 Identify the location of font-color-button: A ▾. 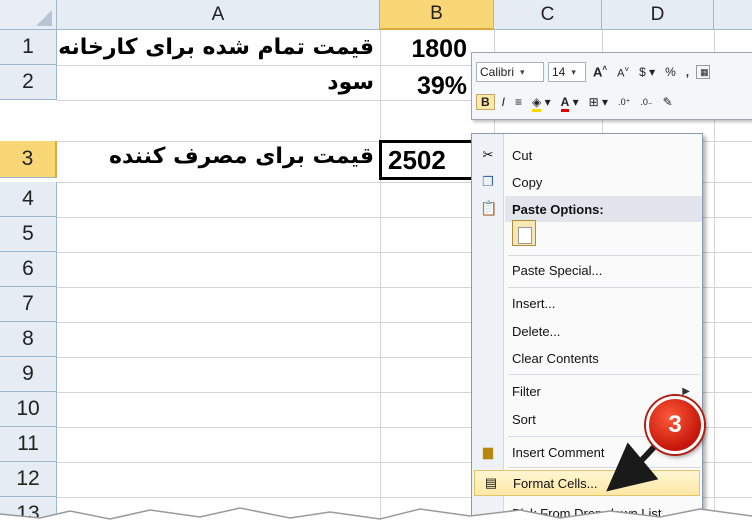
(570, 103).